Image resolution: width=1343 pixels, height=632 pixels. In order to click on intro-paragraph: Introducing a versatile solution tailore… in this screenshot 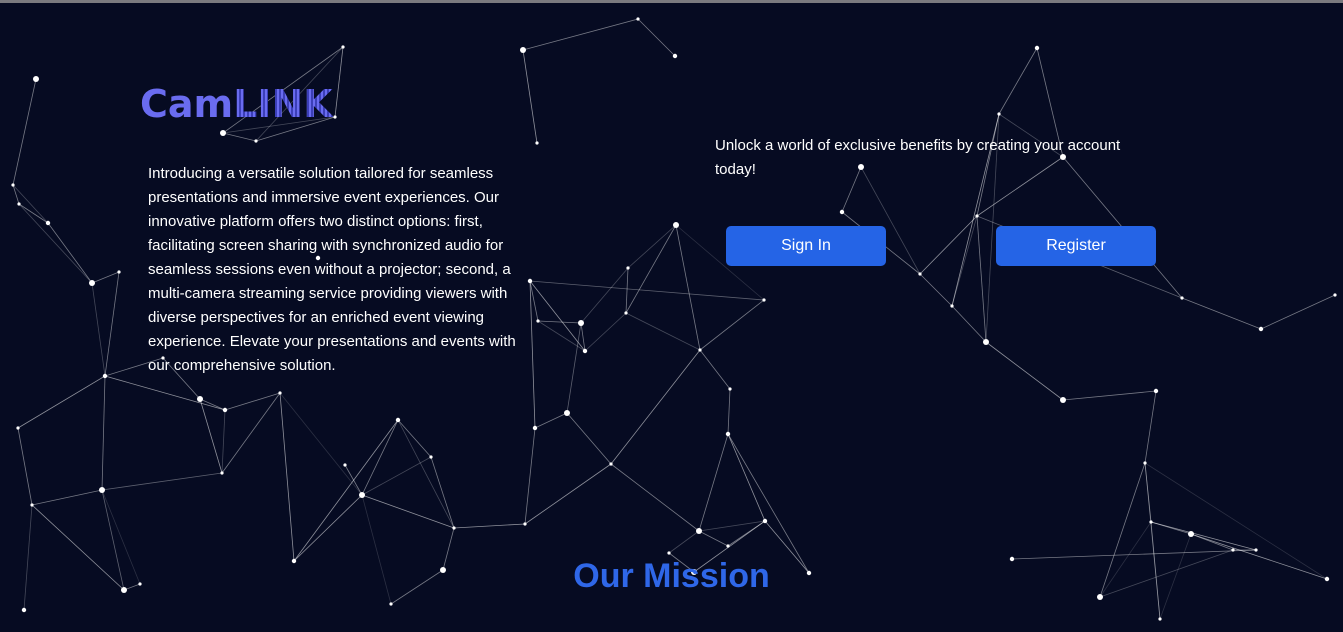, I will do `click(332, 269)`.